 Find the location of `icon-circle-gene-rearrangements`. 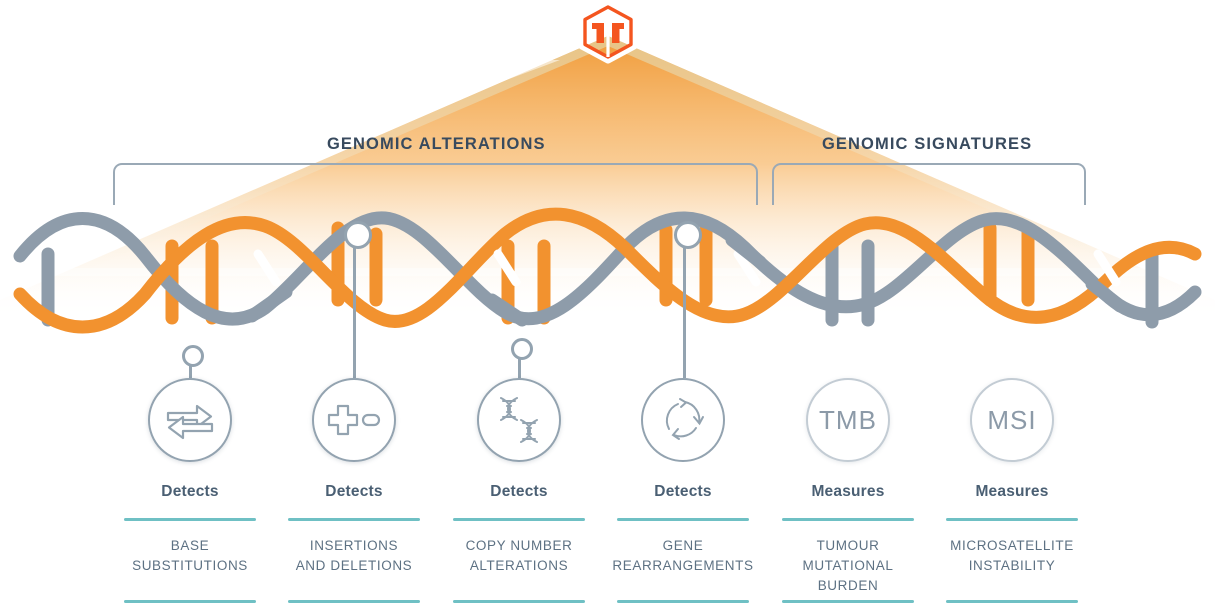

icon-circle-gene-rearrangements is located at coordinates (683, 420).